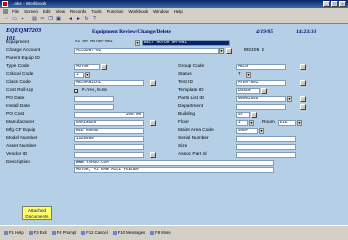 The image size is (348, 240). What do you see at coordinates (266, 147) in the screenshot?
I see `size-field` at bounding box center [266, 147].